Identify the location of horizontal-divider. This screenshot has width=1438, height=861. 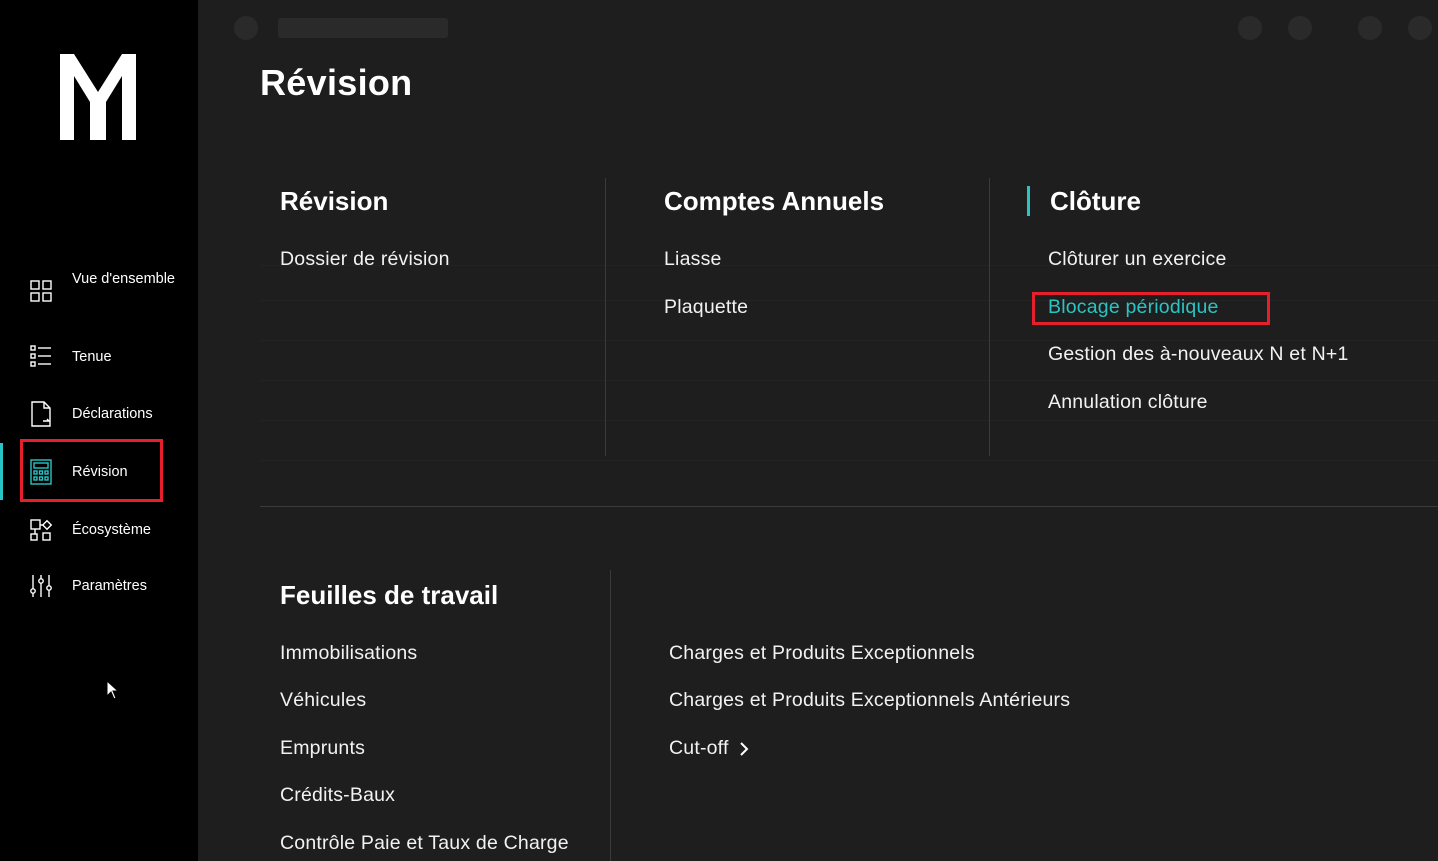
(849, 506).